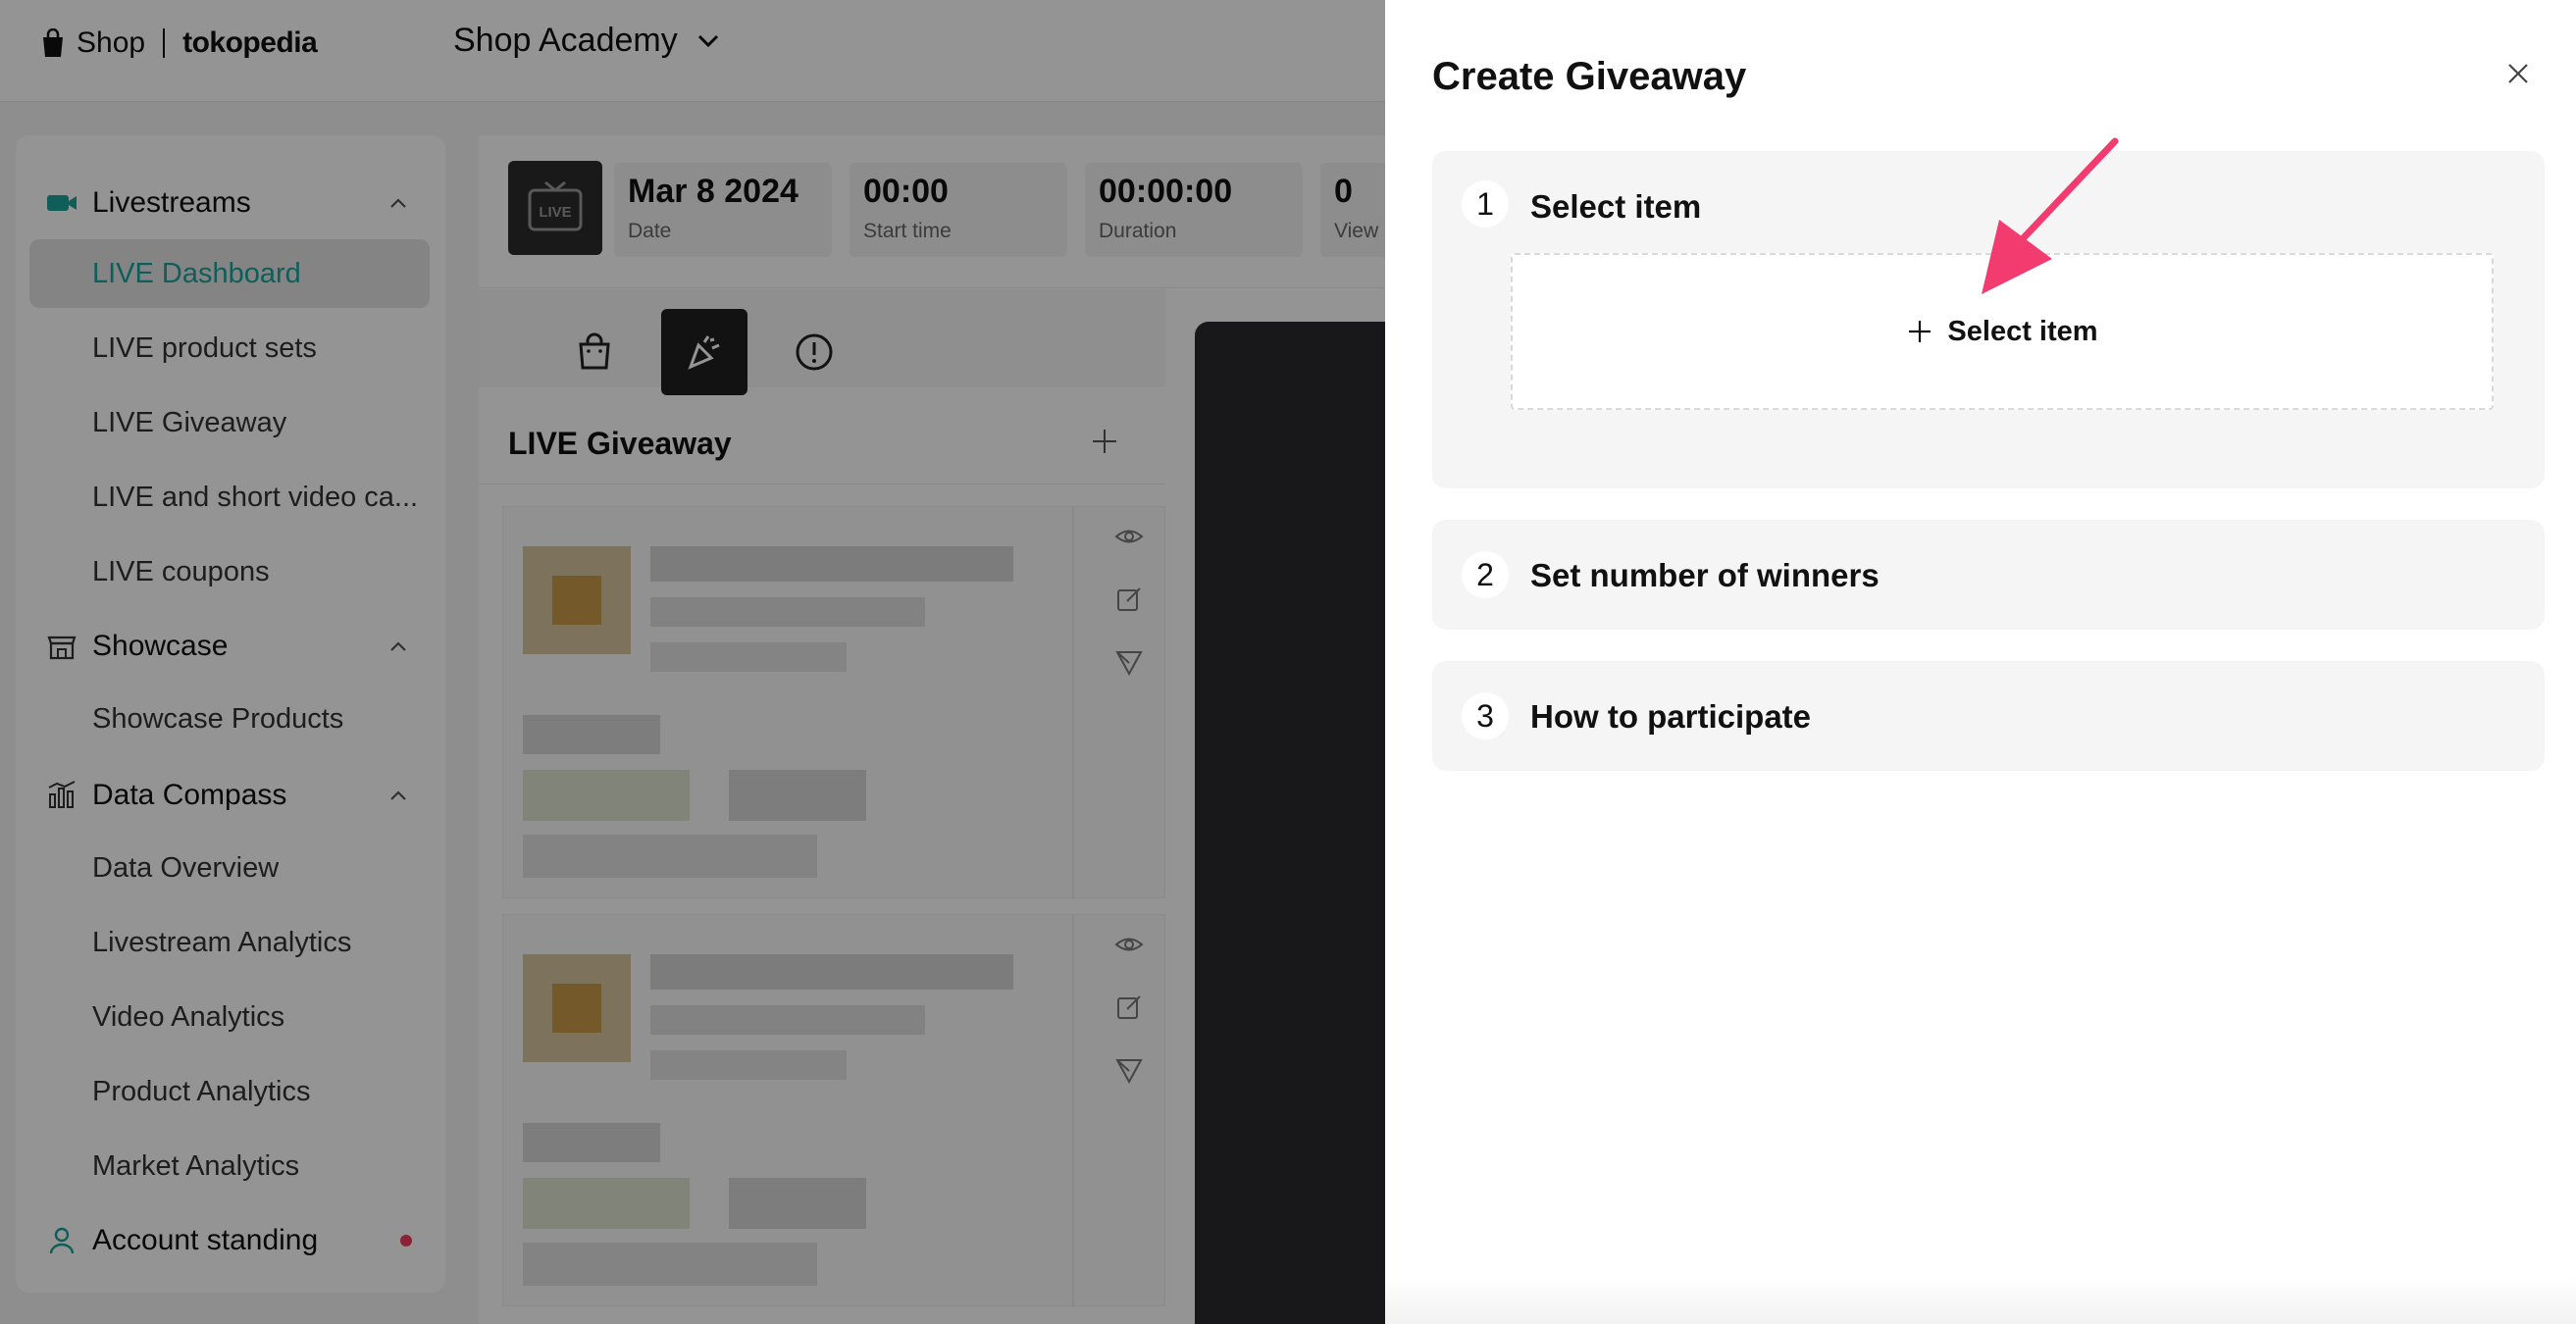  I want to click on step-title: Set number of winners, so click(1705, 575).